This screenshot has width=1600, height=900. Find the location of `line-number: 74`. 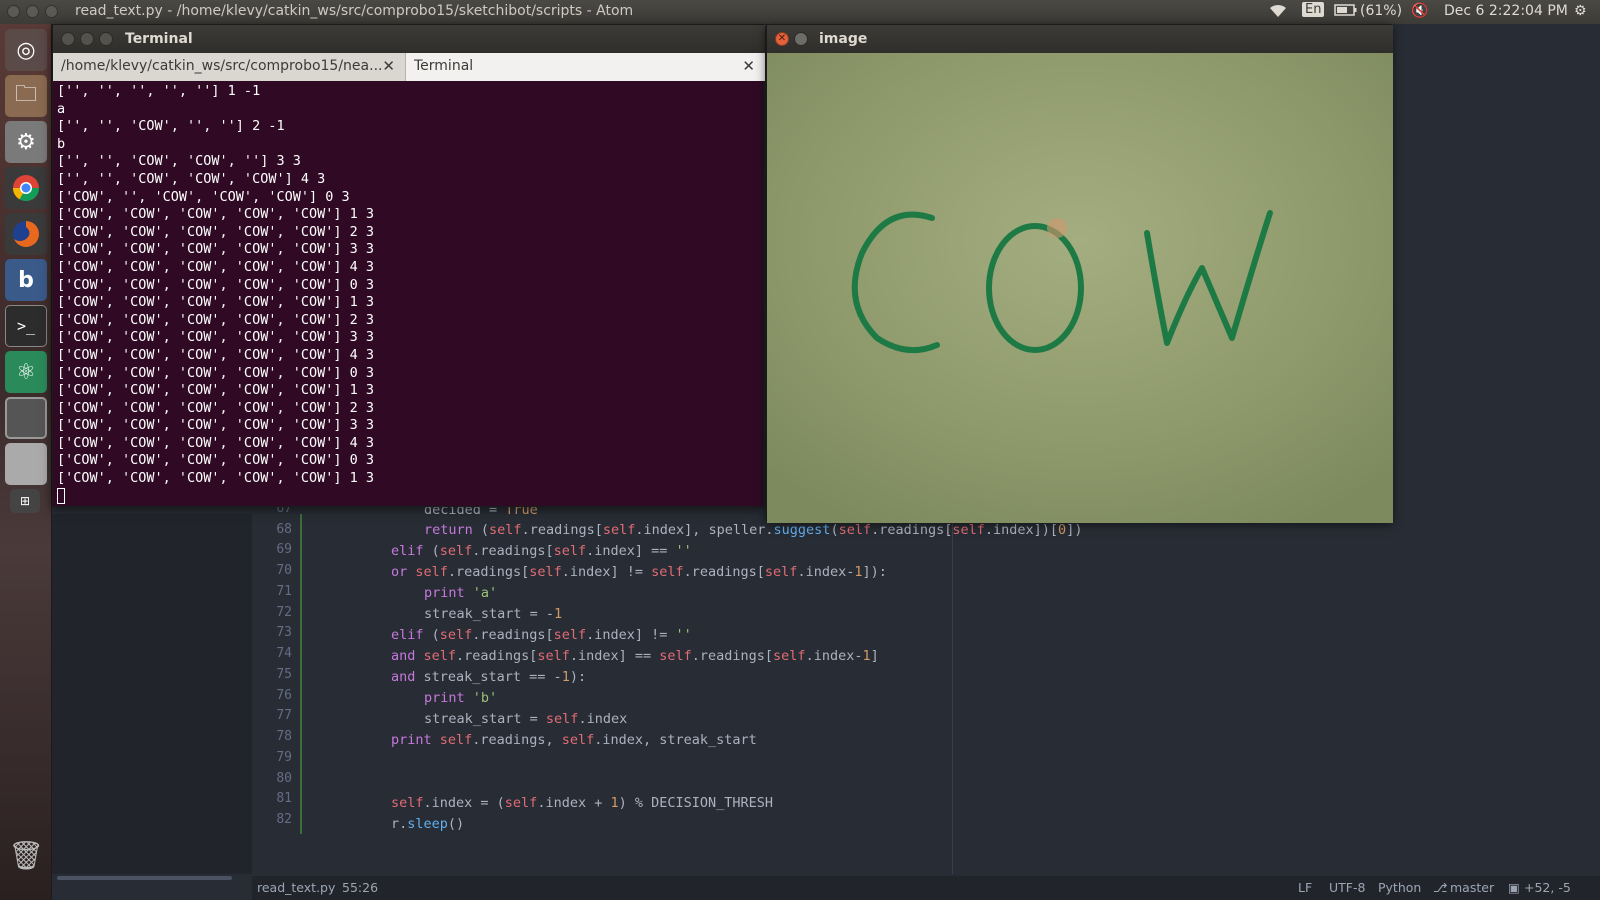

line-number: 74 is located at coordinates (284, 653).